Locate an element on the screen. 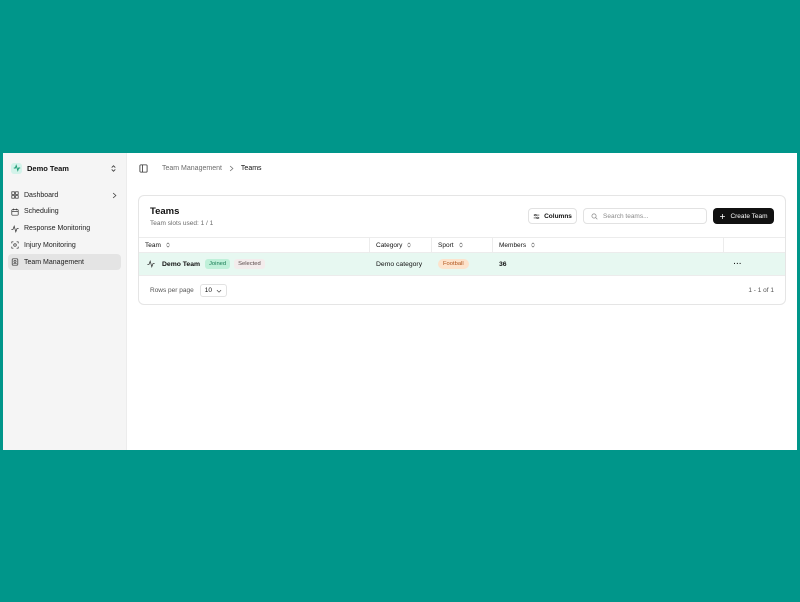  sliders-icon is located at coordinates (536, 216).